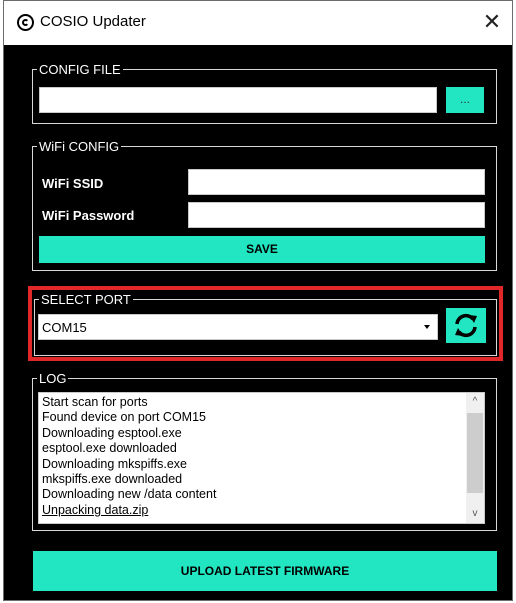  Describe the element at coordinates (53, 378) in the screenshot. I see `log-legend: LOG` at that location.